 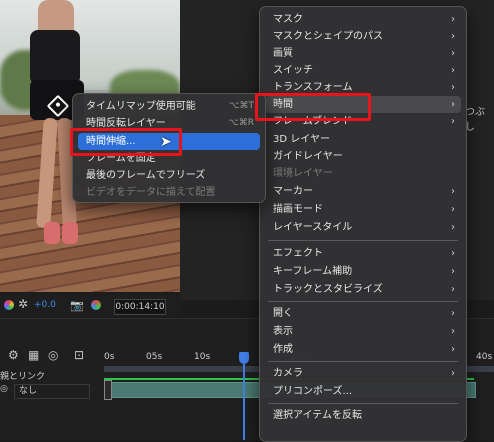 I want to click on menu-item-switches: スイッチ ›, so click(x=363, y=70).